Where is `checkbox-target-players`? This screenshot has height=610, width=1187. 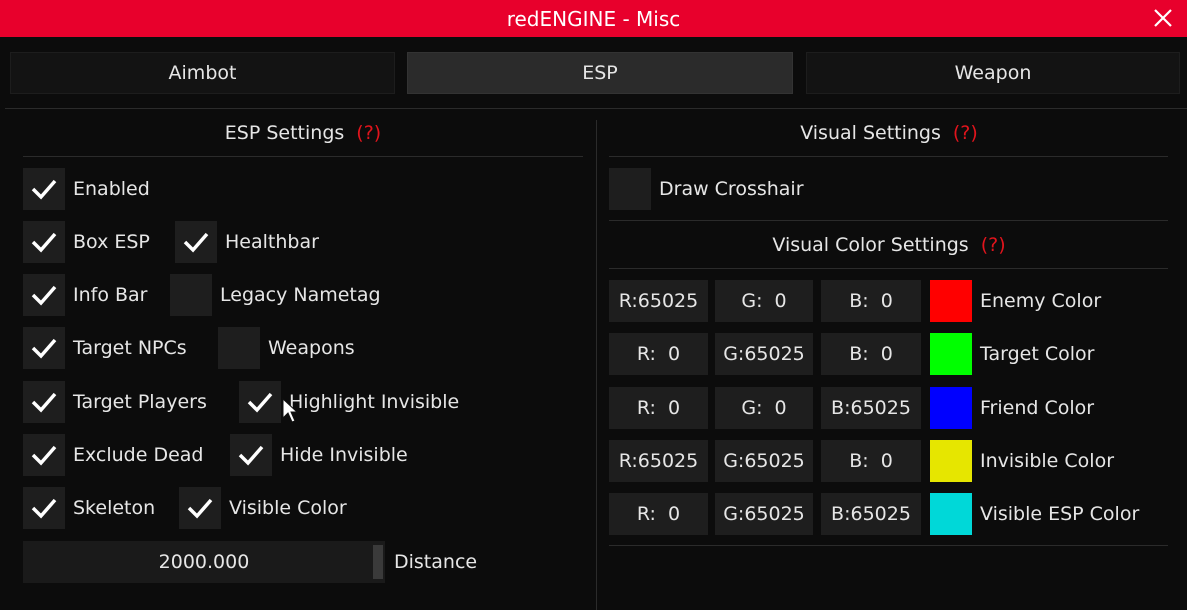
checkbox-target-players is located at coordinates (44, 402).